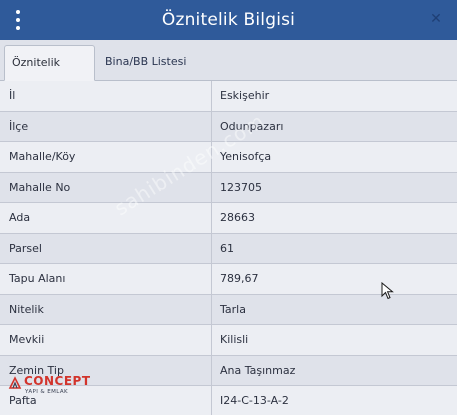 The image size is (457, 415). Describe the element at coordinates (18, 20) in the screenshot. I see `vertical-ellipsis-icon` at that location.